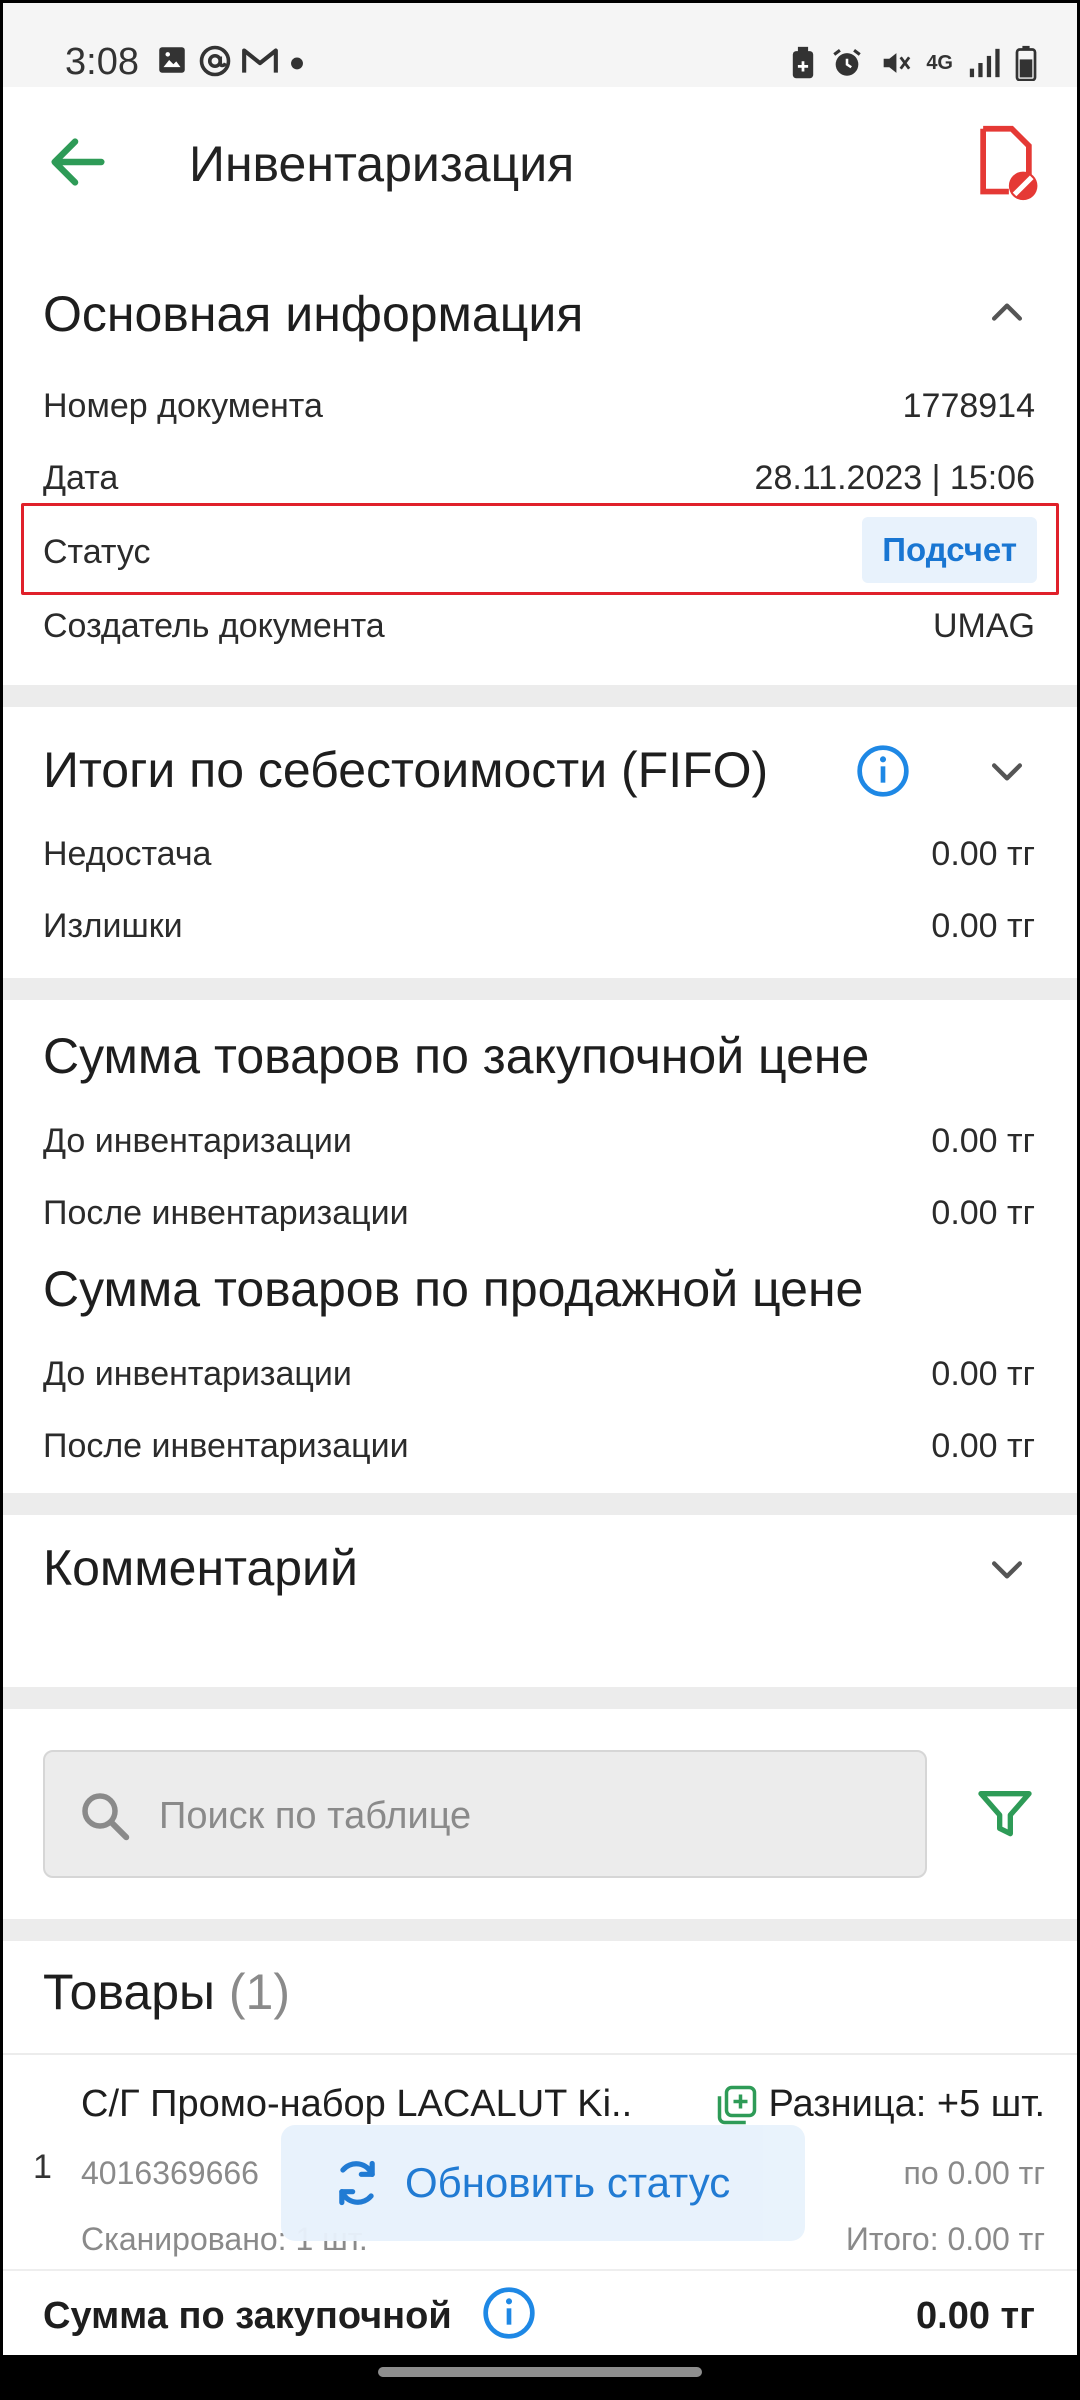 The image size is (1080, 2400). Describe the element at coordinates (540, 45) in the screenshot. I see `status-bar: 3:08 4G` at that location.